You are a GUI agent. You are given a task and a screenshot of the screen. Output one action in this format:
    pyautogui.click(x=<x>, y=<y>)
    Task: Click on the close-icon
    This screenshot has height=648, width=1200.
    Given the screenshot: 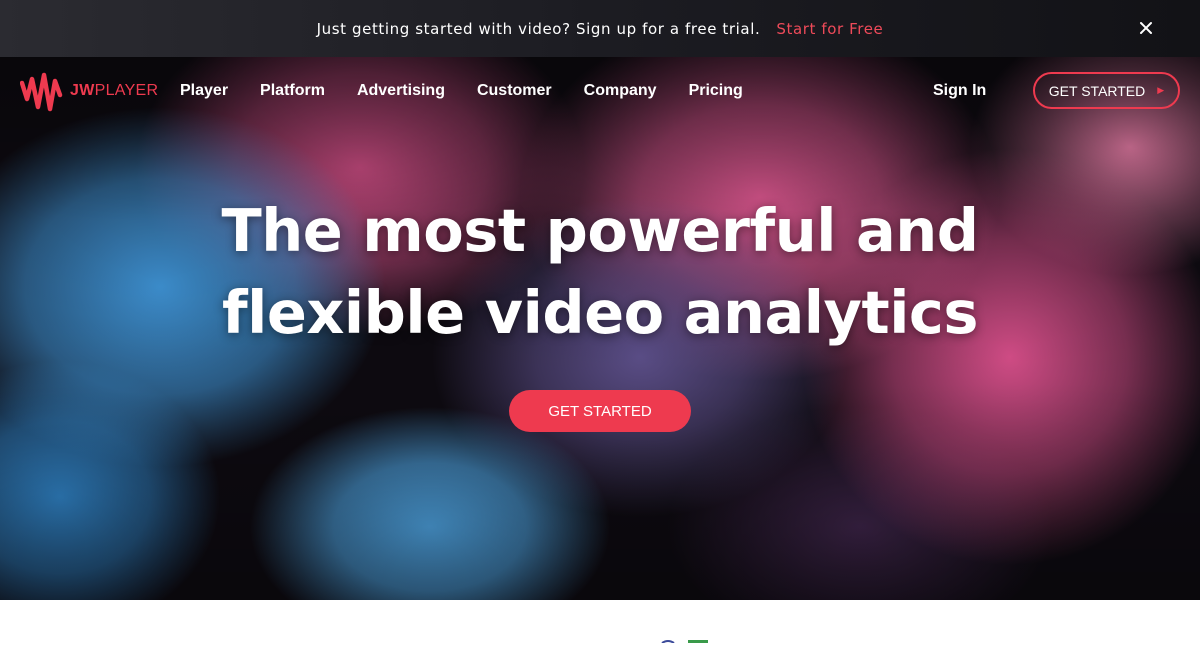 What is the action you would take?
    pyautogui.click(x=1146, y=28)
    